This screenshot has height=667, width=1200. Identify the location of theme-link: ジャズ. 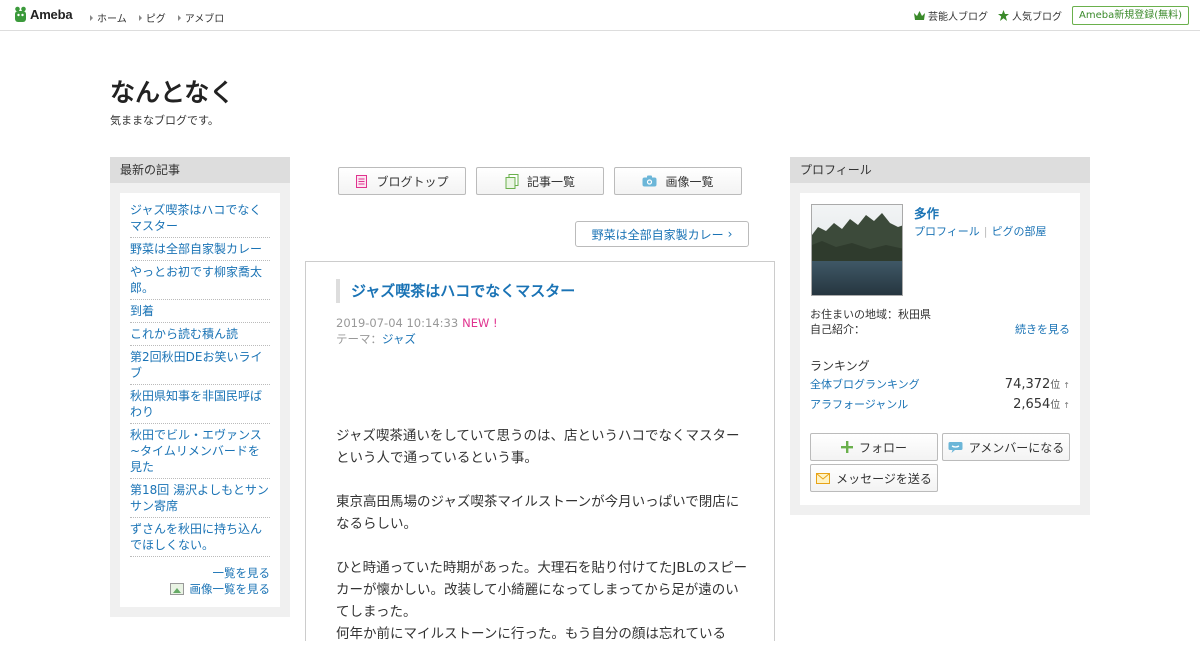
(399, 339).